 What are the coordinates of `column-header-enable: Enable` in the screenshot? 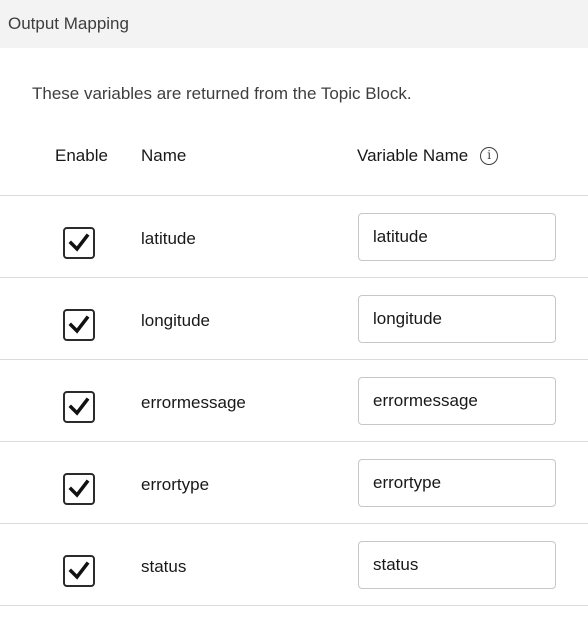 It's located at (81, 155).